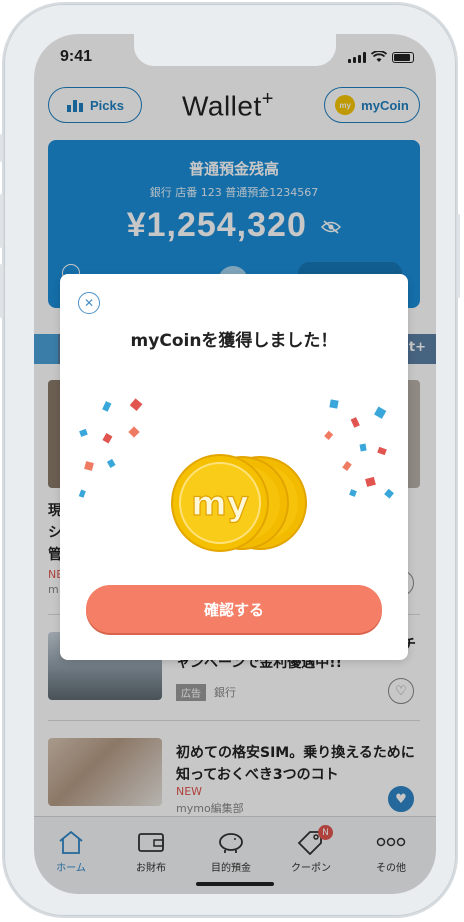 This screenshot has width=464, height=922. I want to click on notch, so click(235, 50).